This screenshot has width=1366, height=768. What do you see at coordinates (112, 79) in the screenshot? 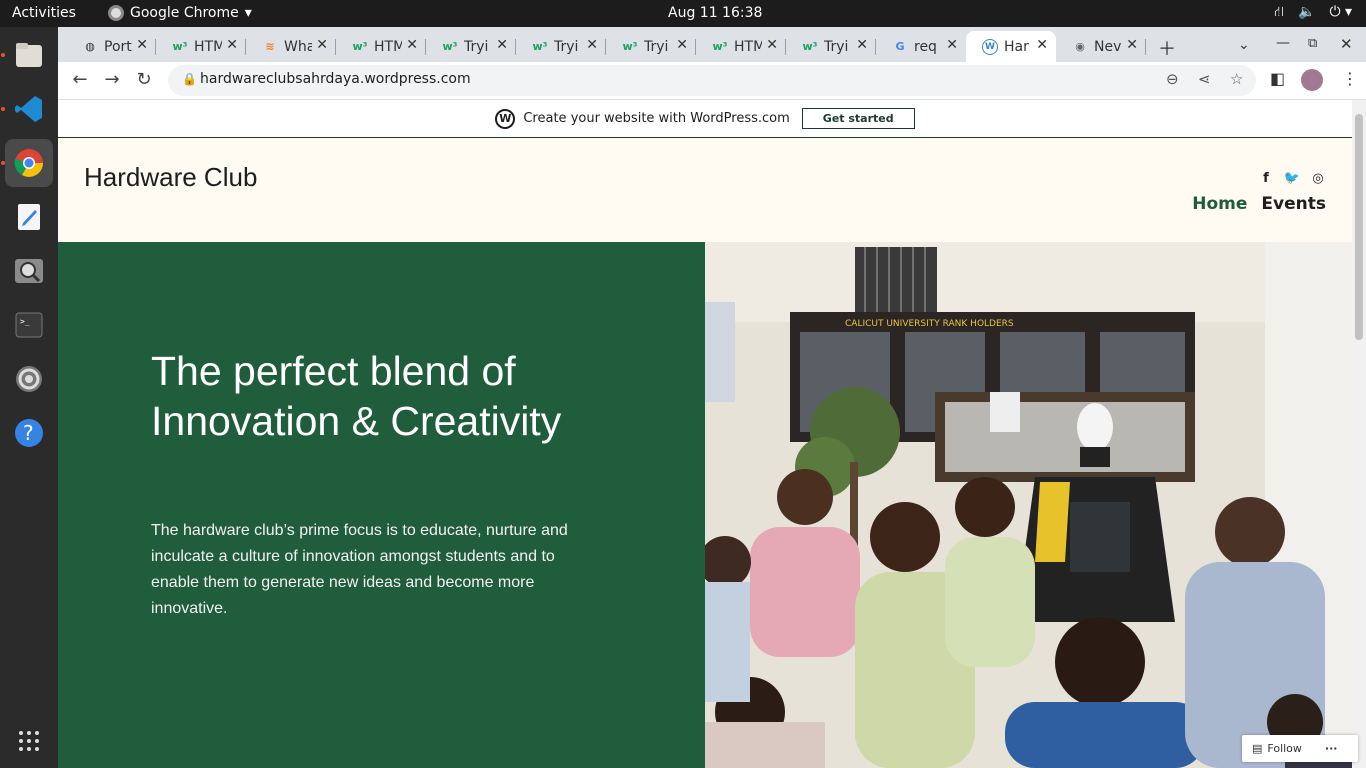
I see `forward-button: →` at bounding box center [112, 79].